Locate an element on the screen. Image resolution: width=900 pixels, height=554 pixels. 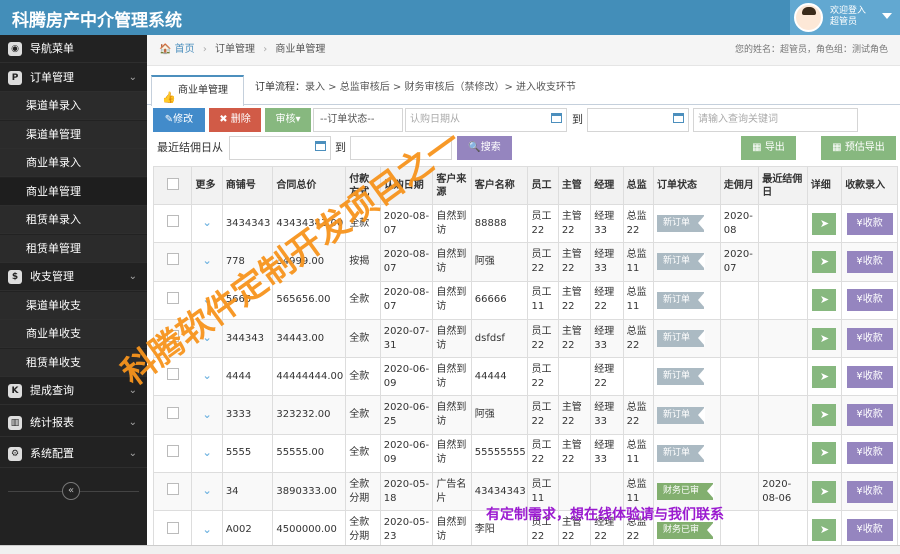
purchase-date-cell: 2020-07-31 is located at coordinates (406, 338).